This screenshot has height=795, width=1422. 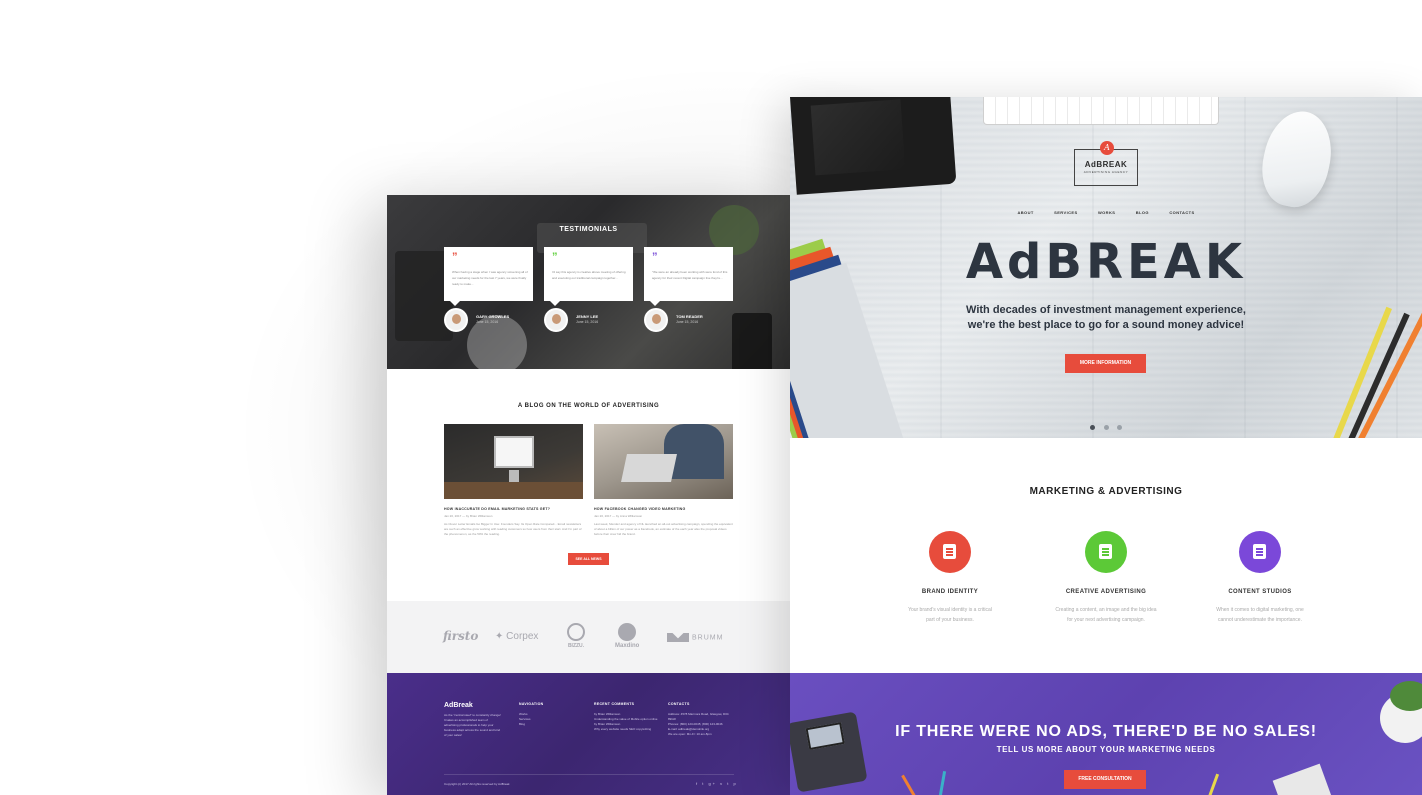 I want to click on slider-pagination, so click(x=1106, y=426).